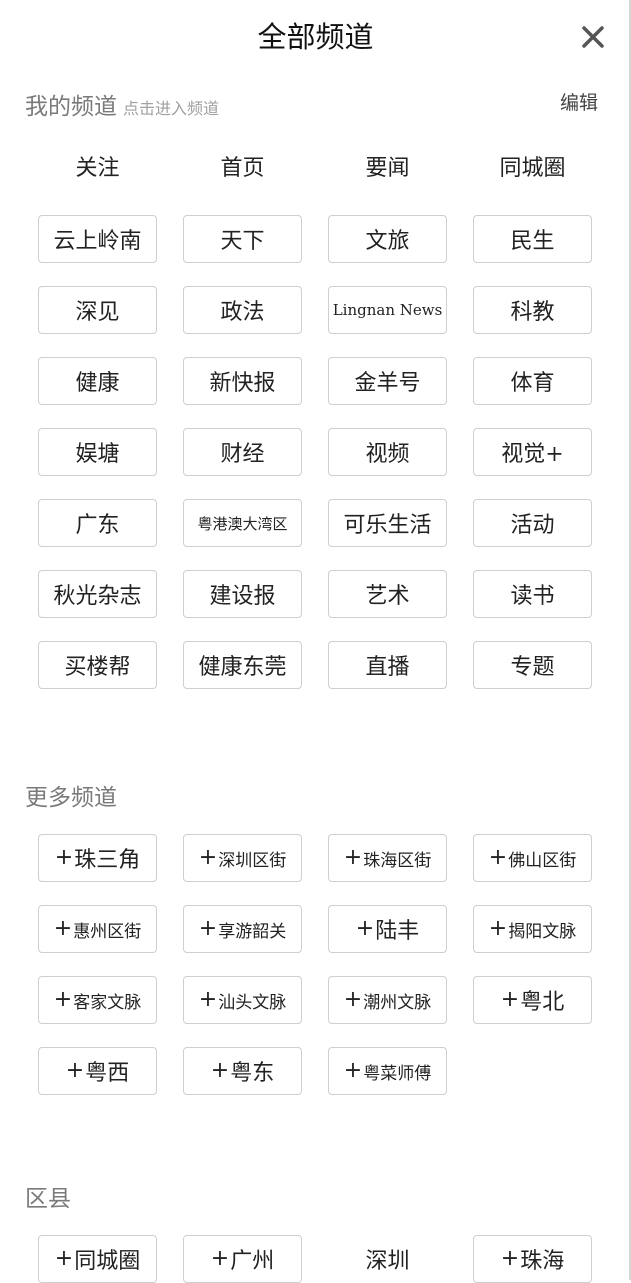 The width and height of the screenshot is (631, 1283). I want to click on edit-button: 编辑, so click(579, 101).